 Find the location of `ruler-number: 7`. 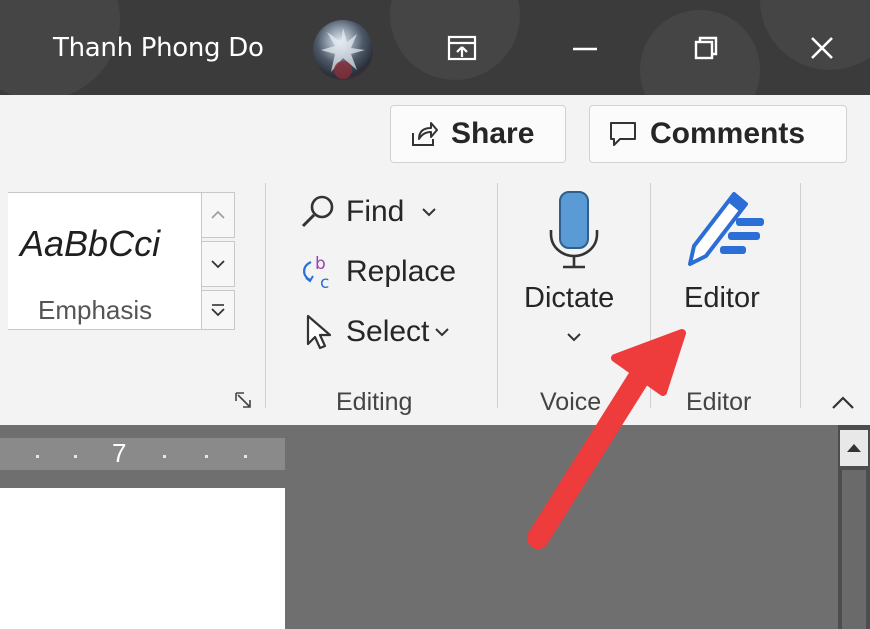

ruler-number: 7 is located at coordinates (119, 453).